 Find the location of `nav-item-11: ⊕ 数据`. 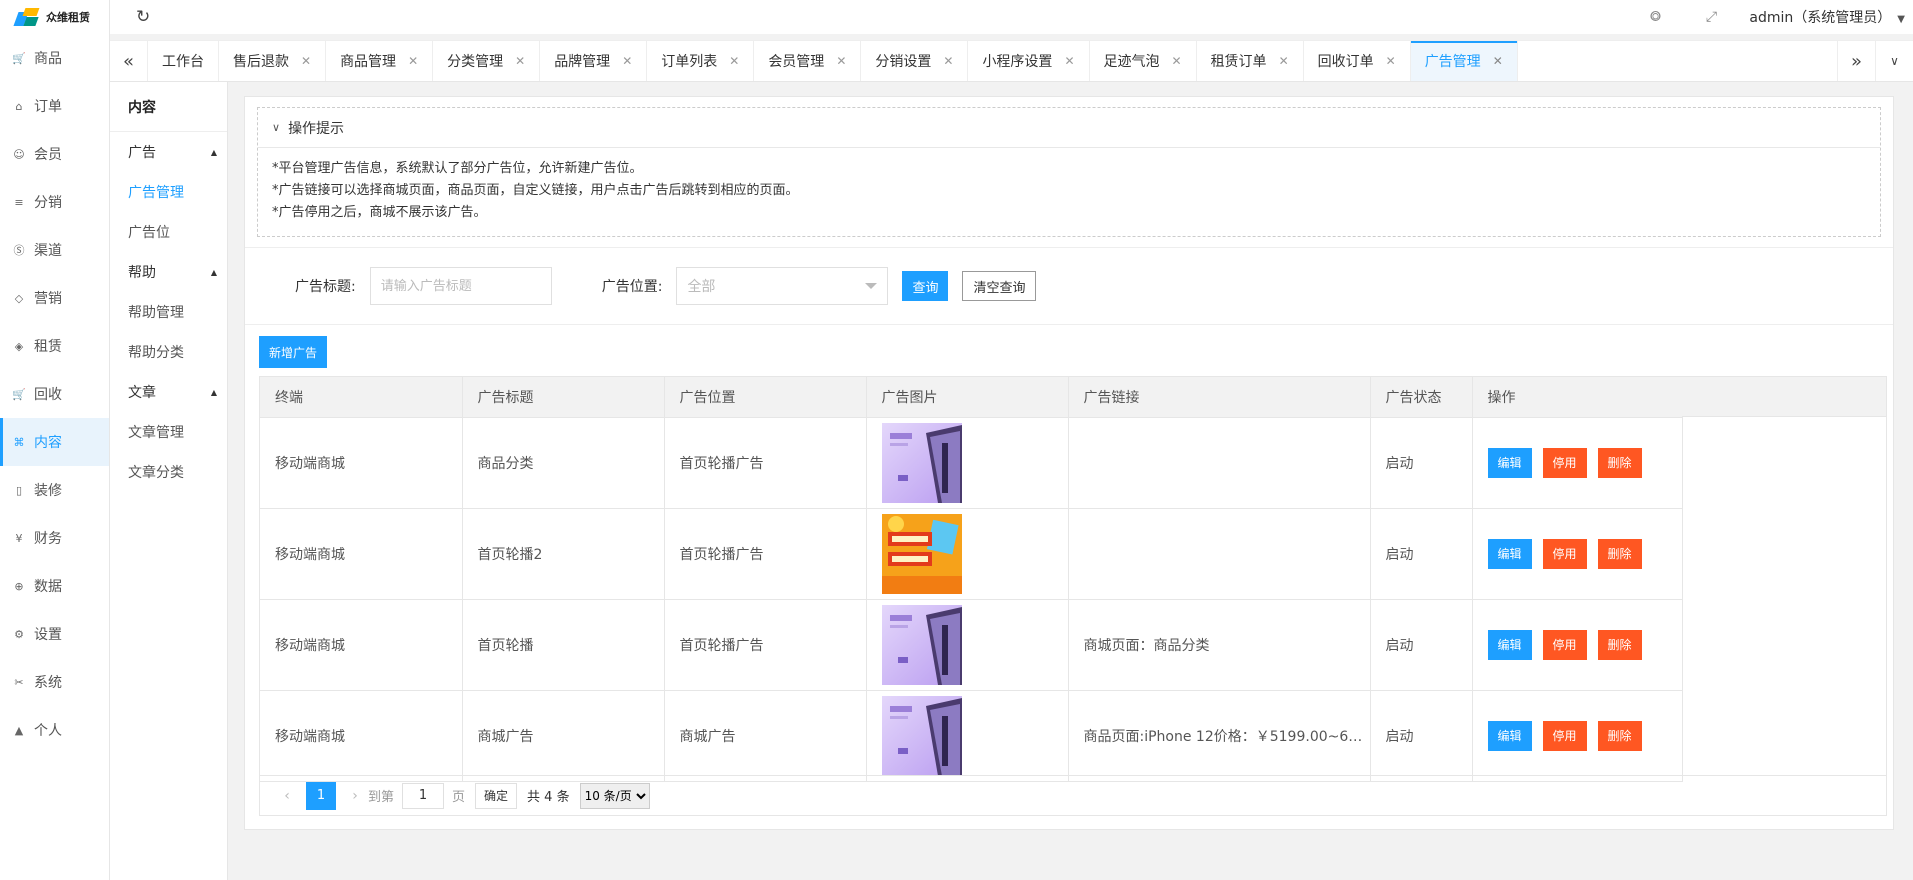

nav-item-11: ⊕ 数据 is located at coordinates (54, 586).